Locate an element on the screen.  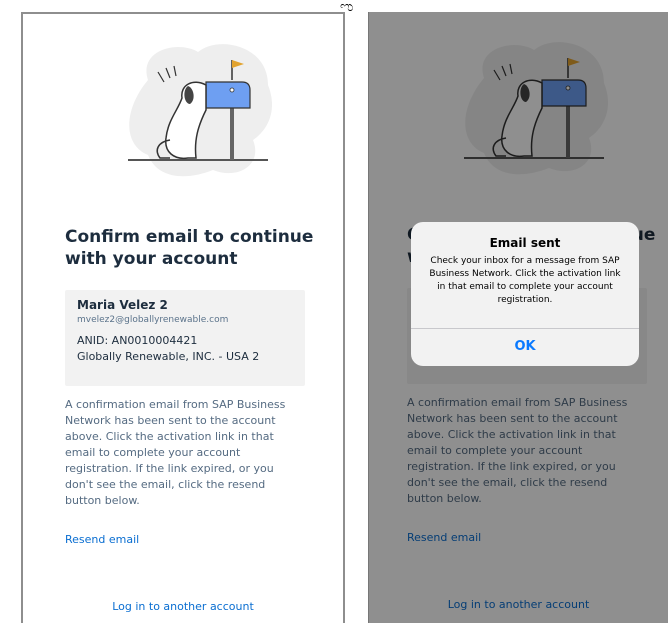
resend-email-link: Resend email is located at coordinates (102, 539).